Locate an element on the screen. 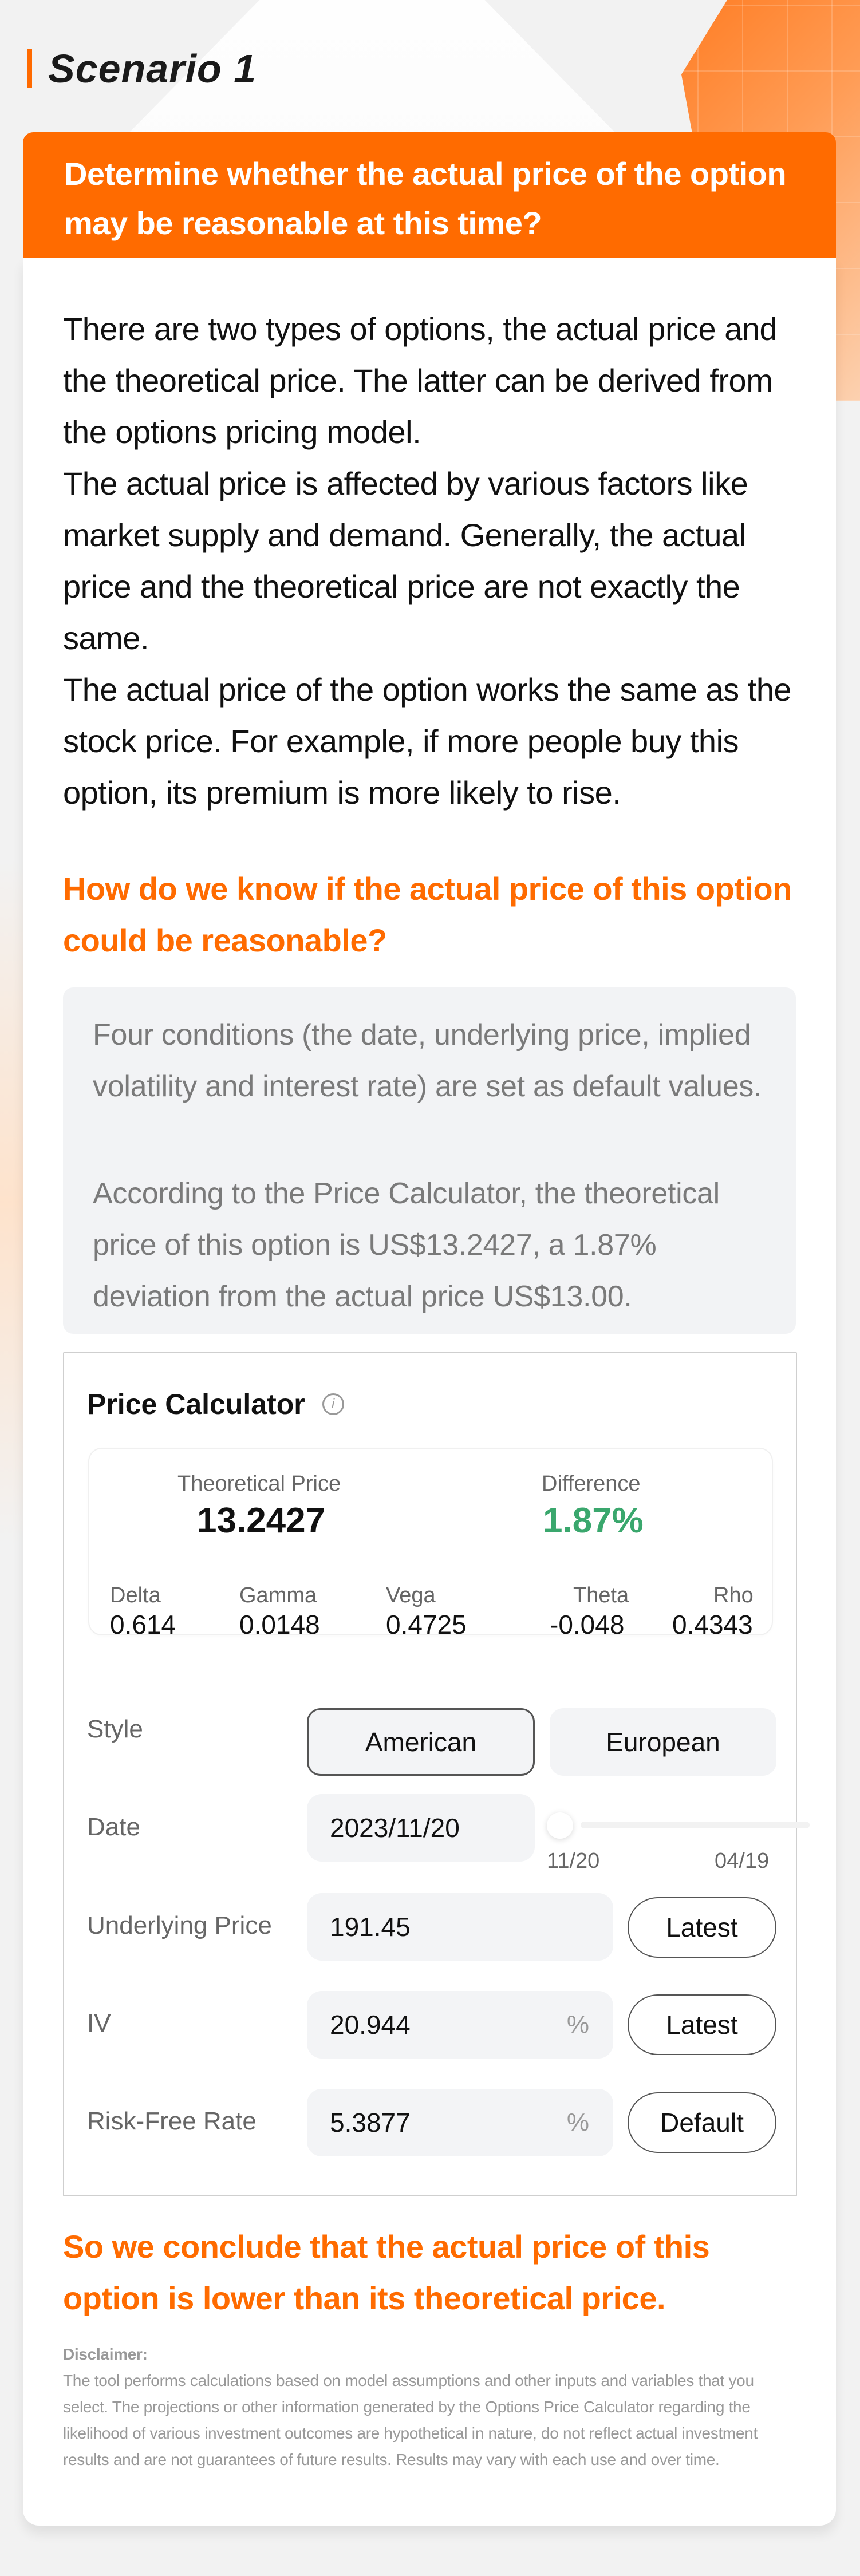  underlying-price-value: 191.45 is located at coordinates (370, 1927).